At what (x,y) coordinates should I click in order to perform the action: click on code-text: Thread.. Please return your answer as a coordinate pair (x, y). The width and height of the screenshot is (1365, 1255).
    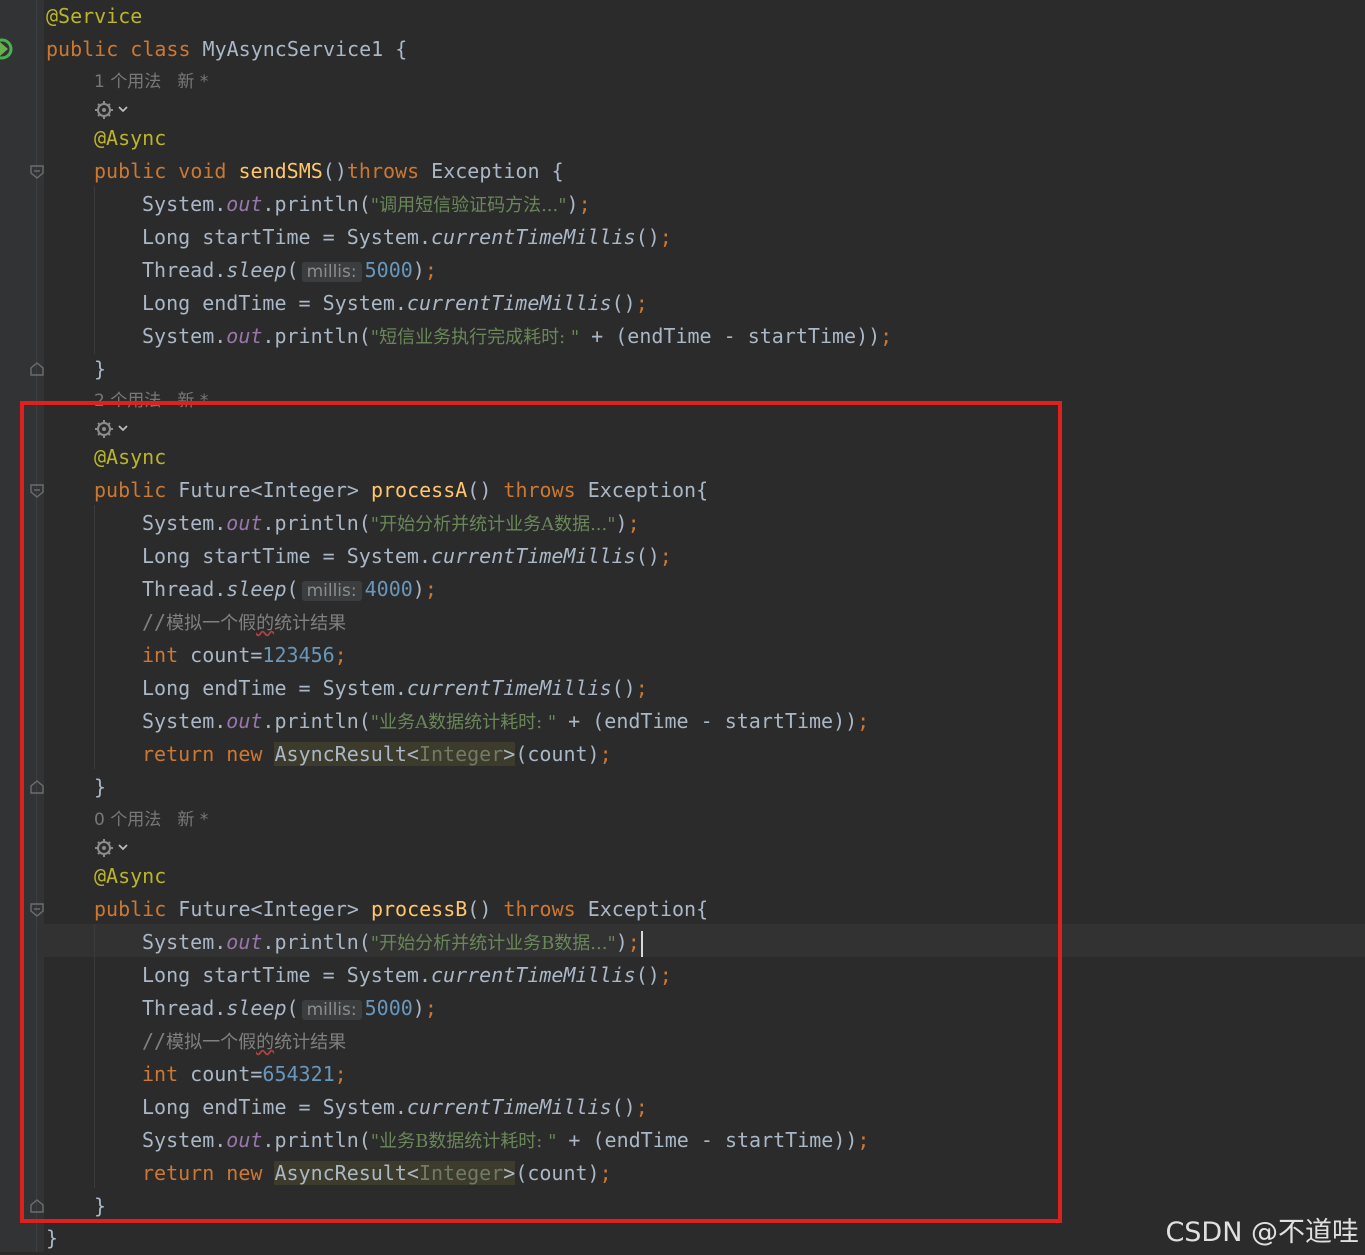
    Looking at the image, I should click on (184, 270).